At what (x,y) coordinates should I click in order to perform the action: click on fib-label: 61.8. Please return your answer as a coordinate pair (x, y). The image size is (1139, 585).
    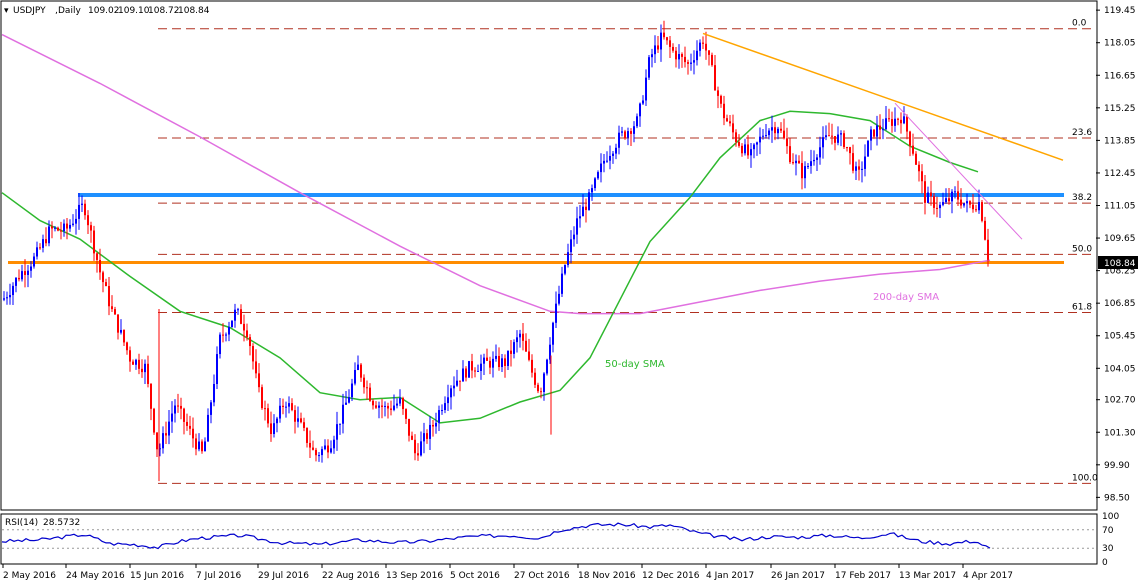
    Looking at the image, I should click on (1082, 307).